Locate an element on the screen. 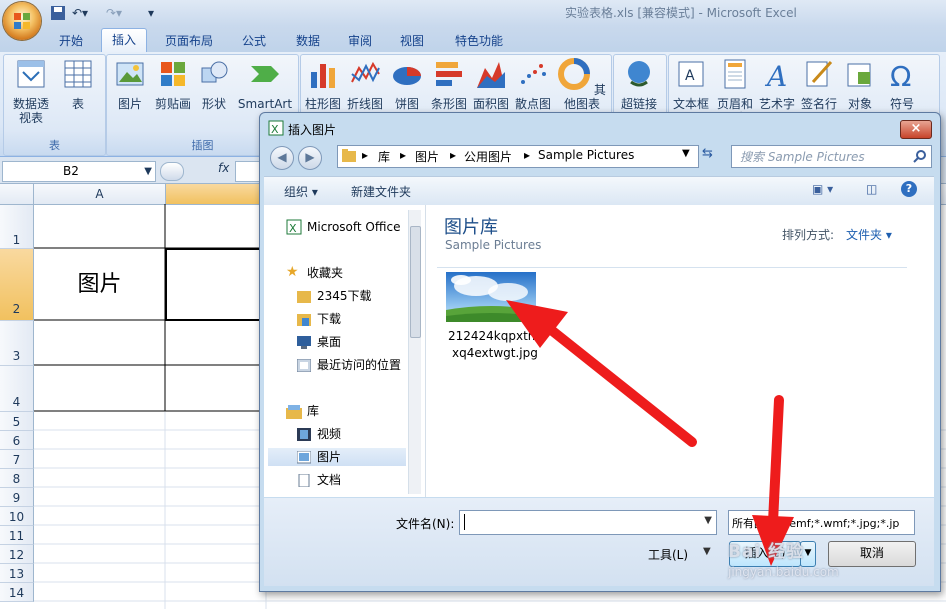 The width and height of the screenshot is (946, 609). search-placeholder: 搜索 Sample Pictures is located at coordinates (802, 157).